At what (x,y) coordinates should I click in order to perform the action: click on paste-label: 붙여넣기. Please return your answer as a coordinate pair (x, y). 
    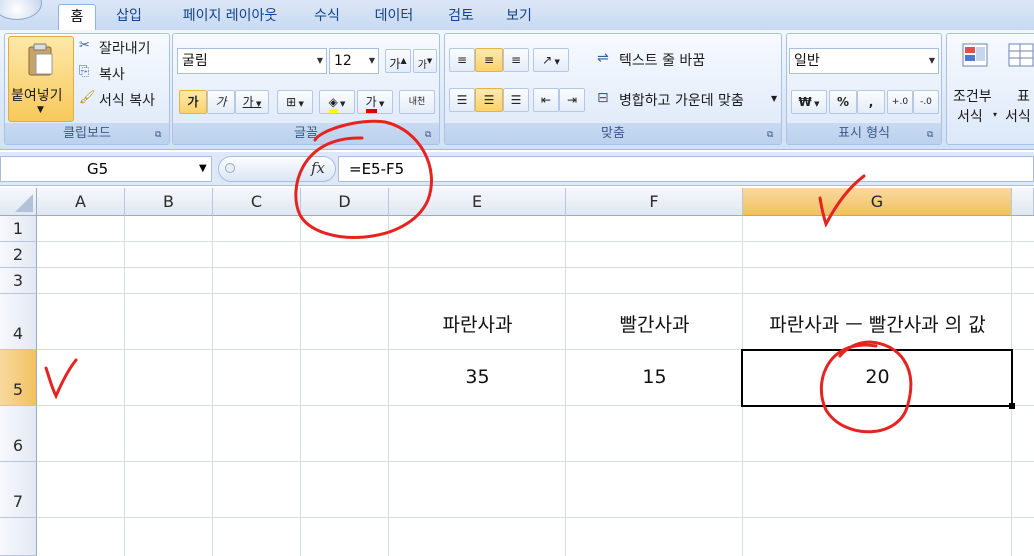
    Looking at the image, I should click on (37, 96).